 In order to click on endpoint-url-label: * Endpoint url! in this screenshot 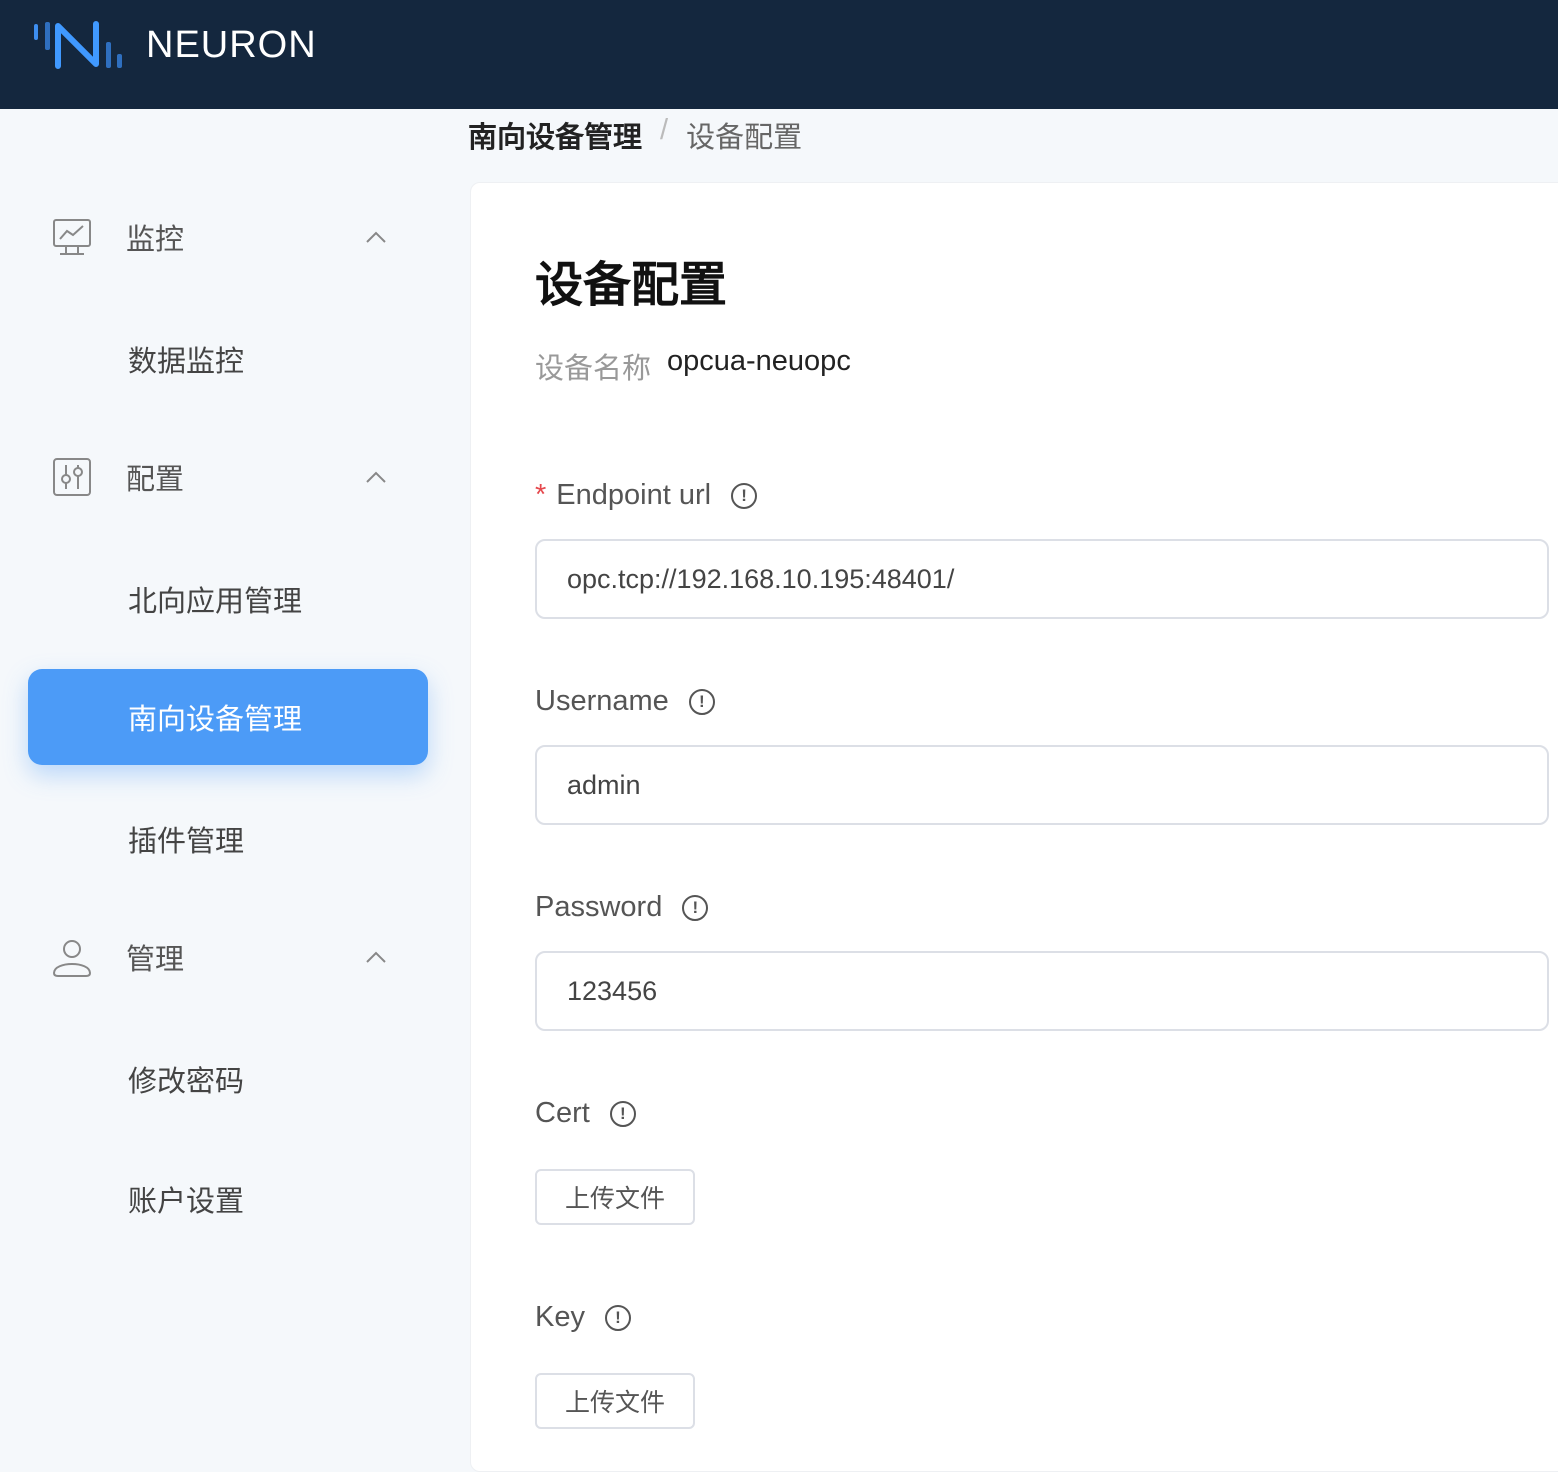, I will do `click(646, 495)`.